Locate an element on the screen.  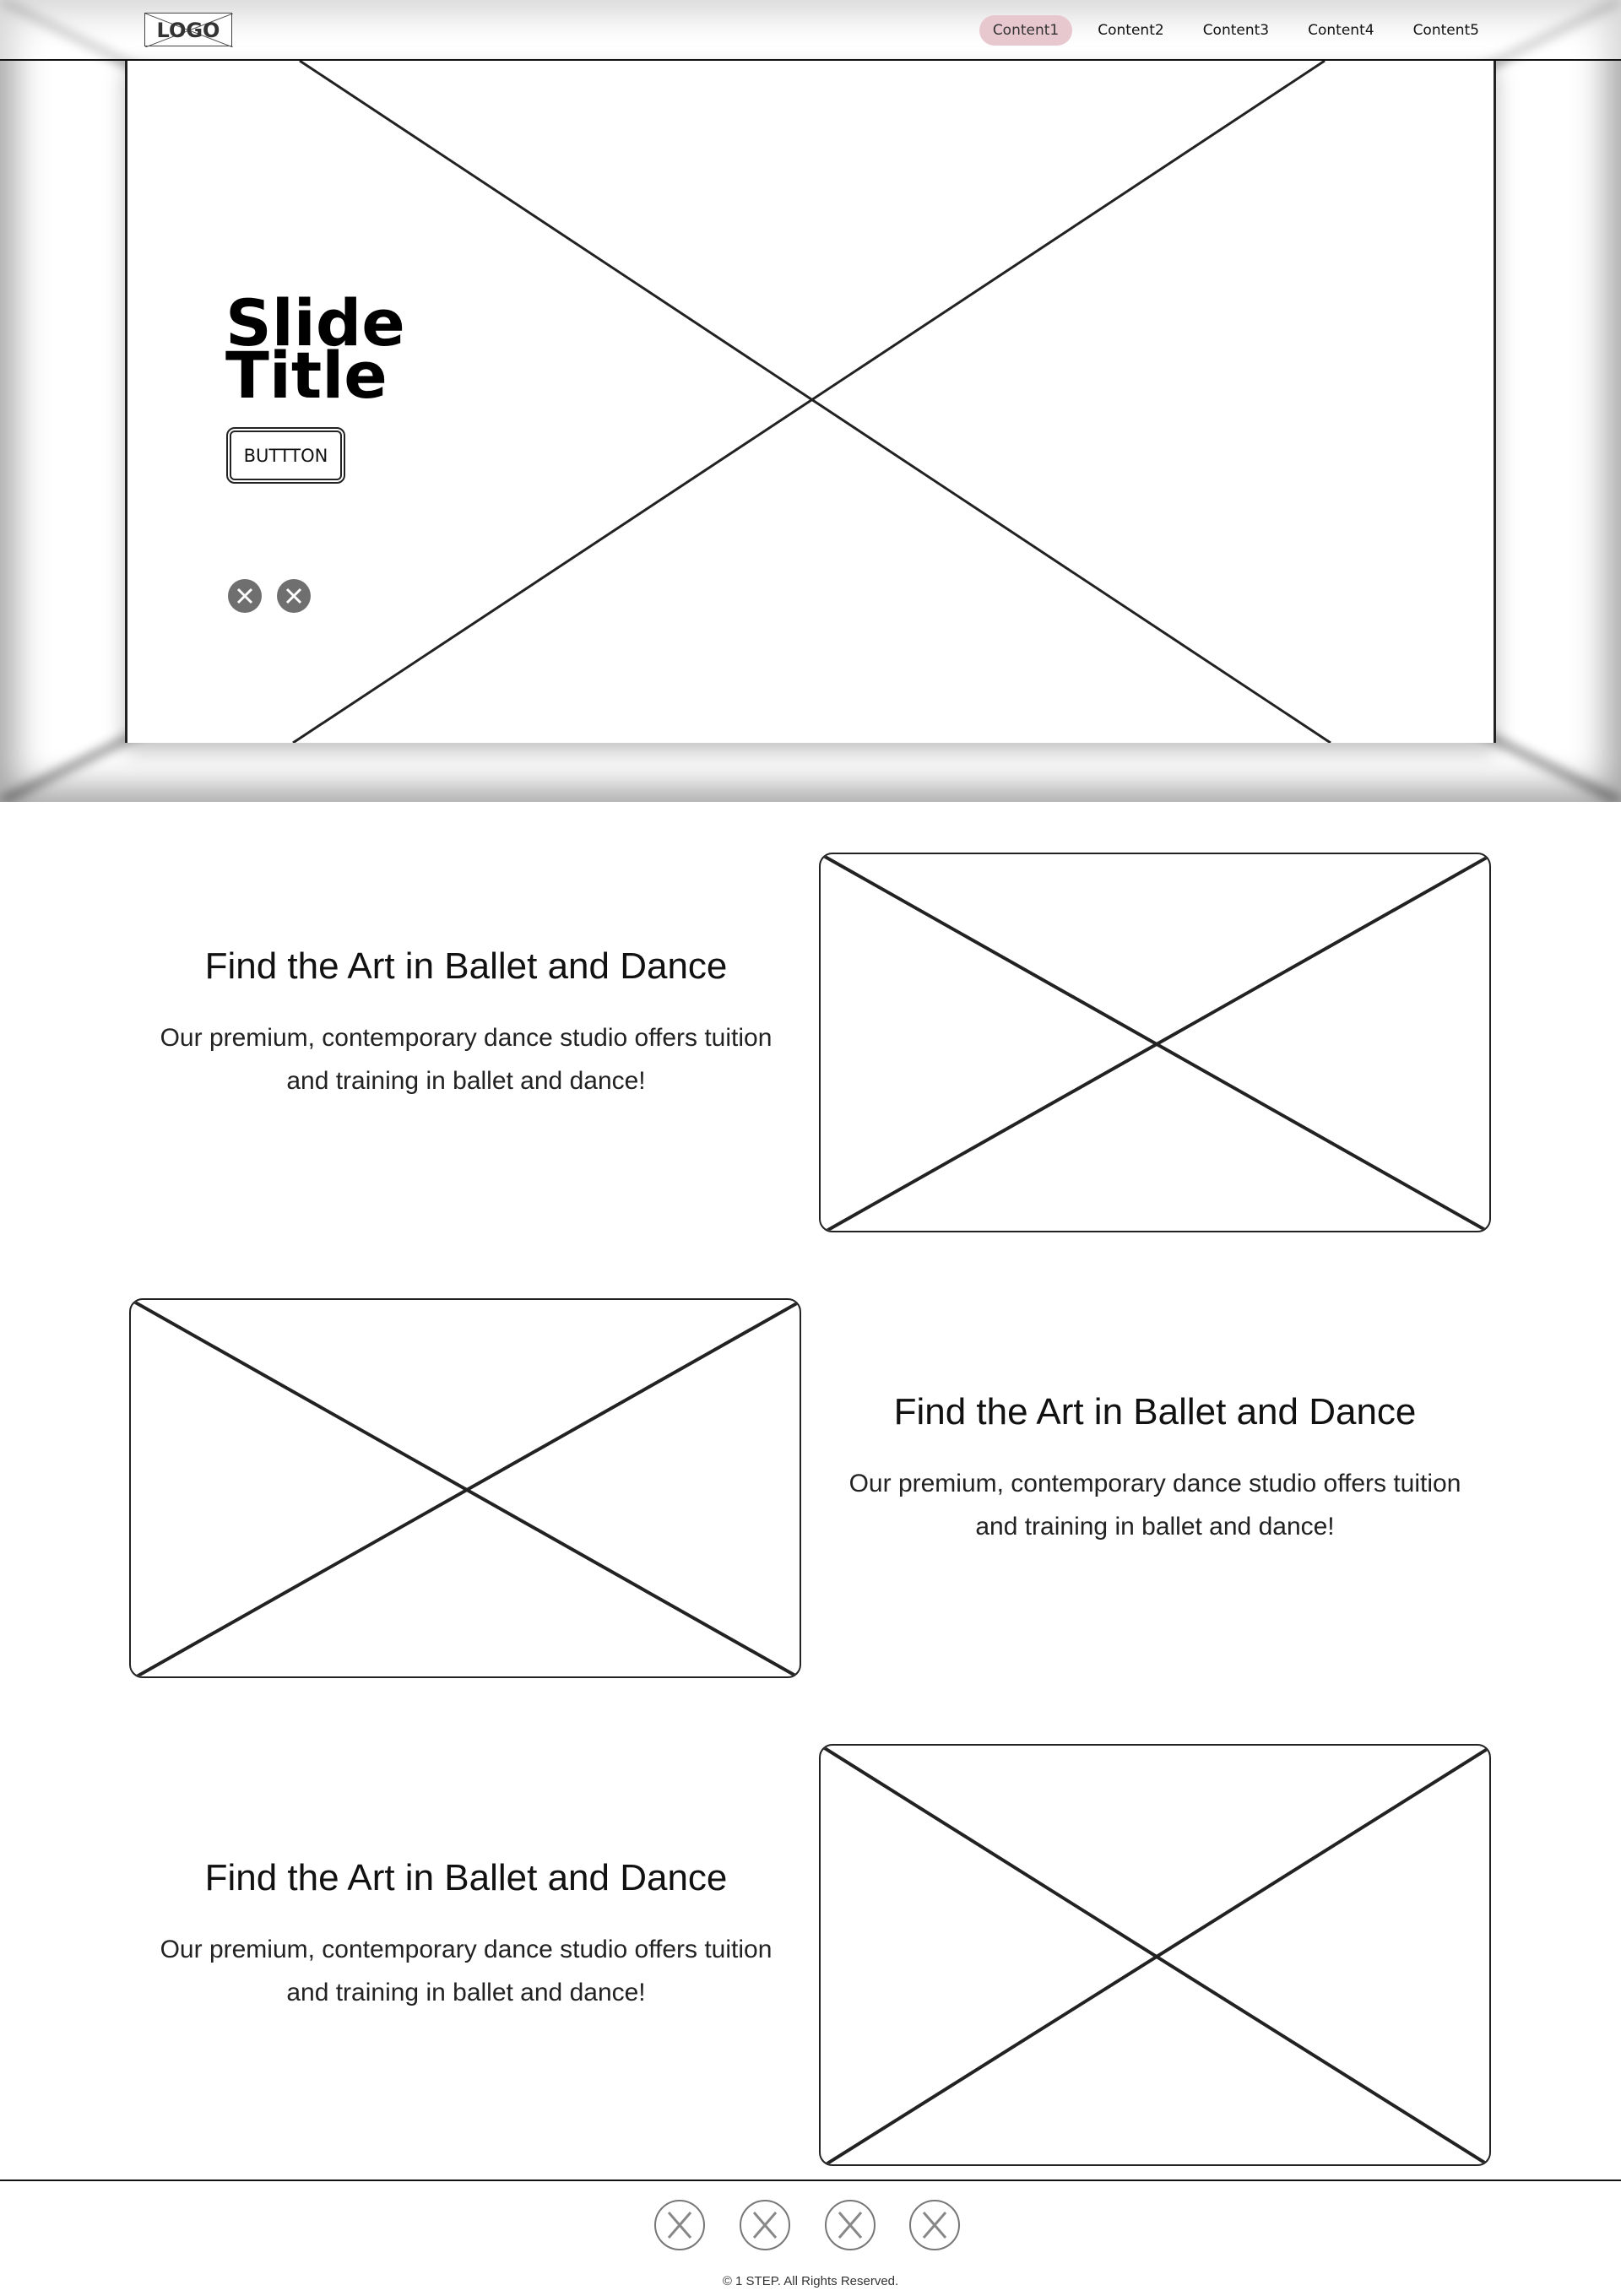
slide-cta-button: BUTTTON is located at coordinates (285, 456).